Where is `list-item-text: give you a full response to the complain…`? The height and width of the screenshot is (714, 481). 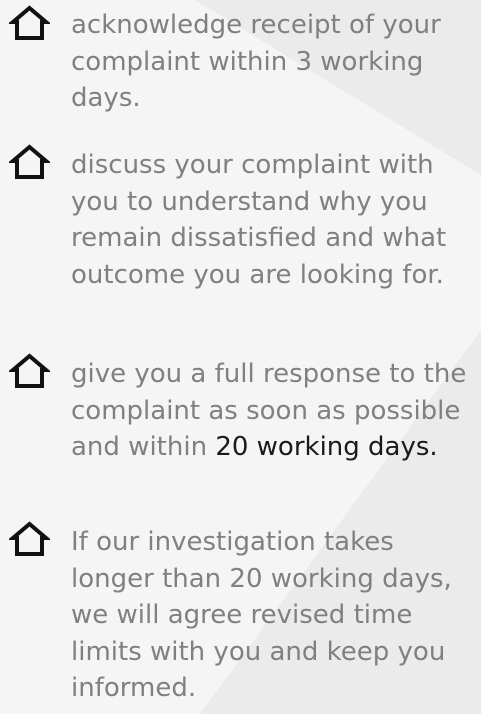 list-item-text: give you a full response to the complain… is located at coordinates (269, 410).